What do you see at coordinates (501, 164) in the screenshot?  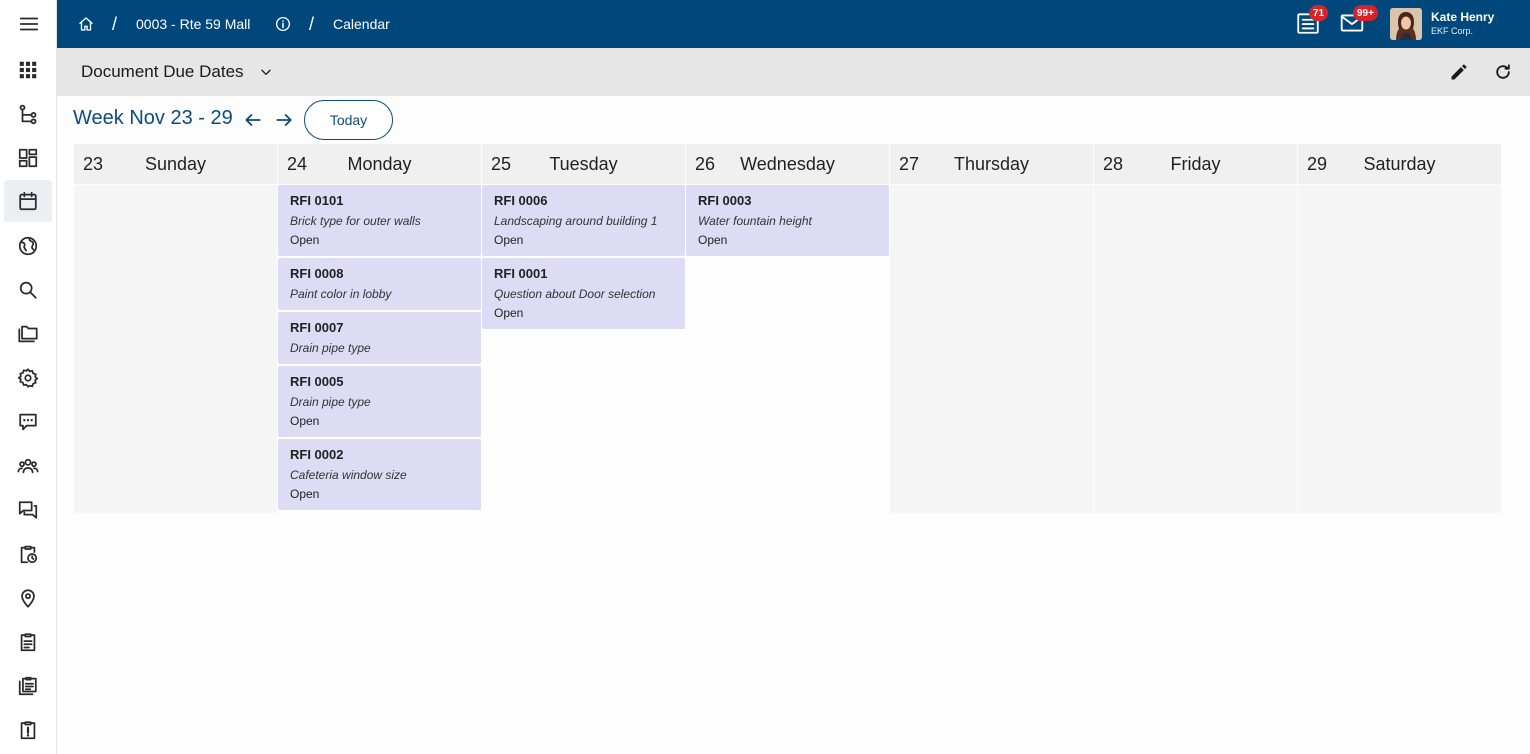 I see `day-number: 25` at bounding box center [501, 164].